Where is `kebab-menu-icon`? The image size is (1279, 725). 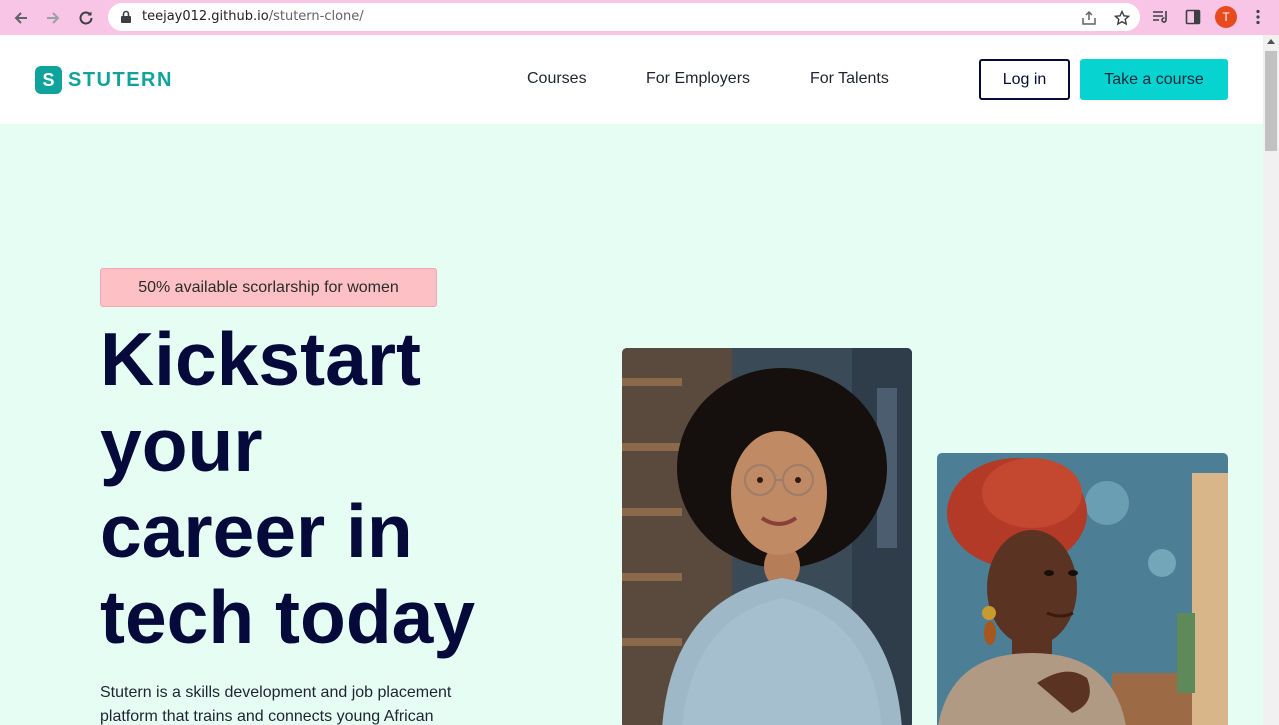
kebab-menu-icon is located at coordinates (1258, 17).